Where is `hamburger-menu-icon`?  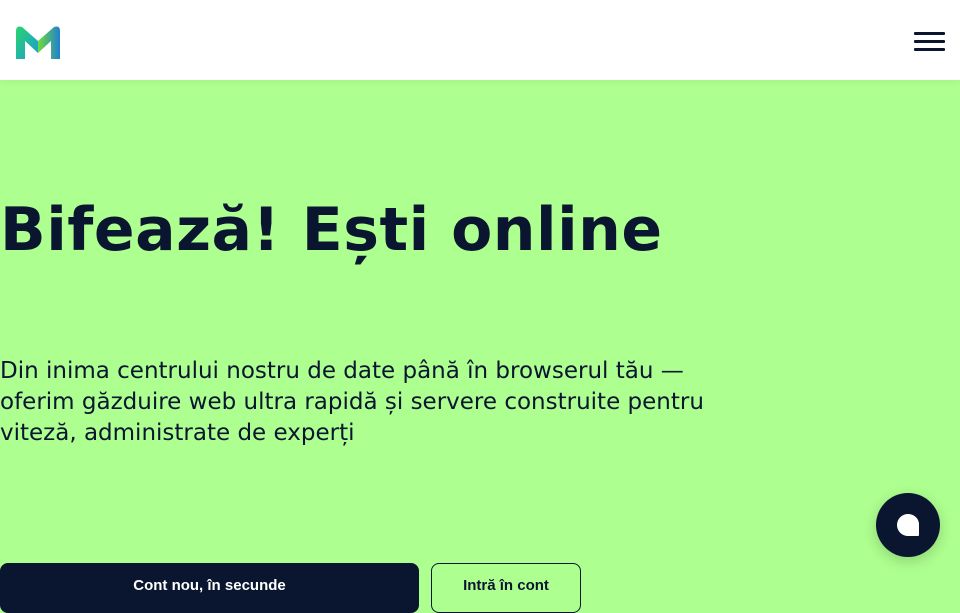
hamburger-menu-icon is located at coordinates (930, 43).